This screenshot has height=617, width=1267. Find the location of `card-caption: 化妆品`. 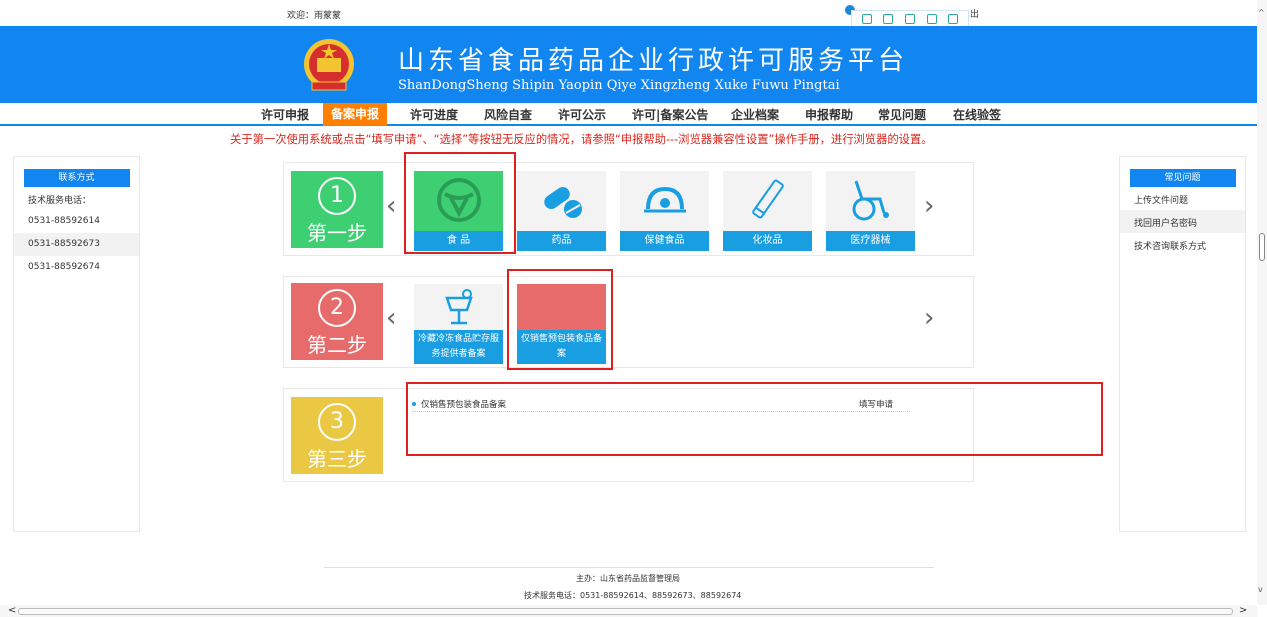

card-caption: 化妆品 is located at coordinates (767, 241).